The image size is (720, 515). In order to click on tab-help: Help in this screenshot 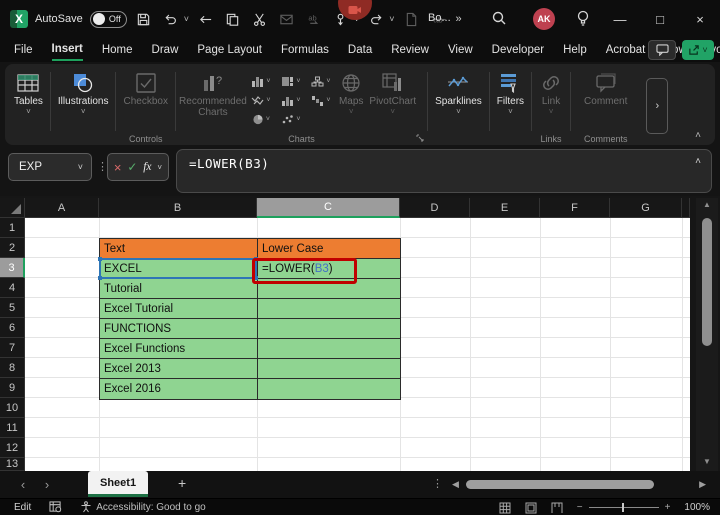, I will do `click(575, 50)`.